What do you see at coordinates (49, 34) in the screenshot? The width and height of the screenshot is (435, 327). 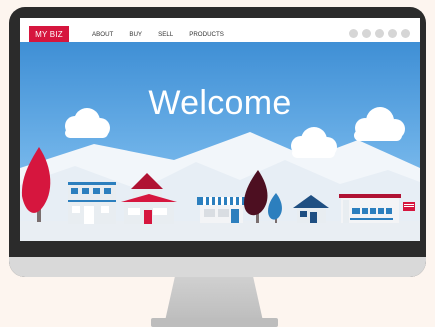 I see `site-logo: MY BIZ` at bounding box center [49, 34].